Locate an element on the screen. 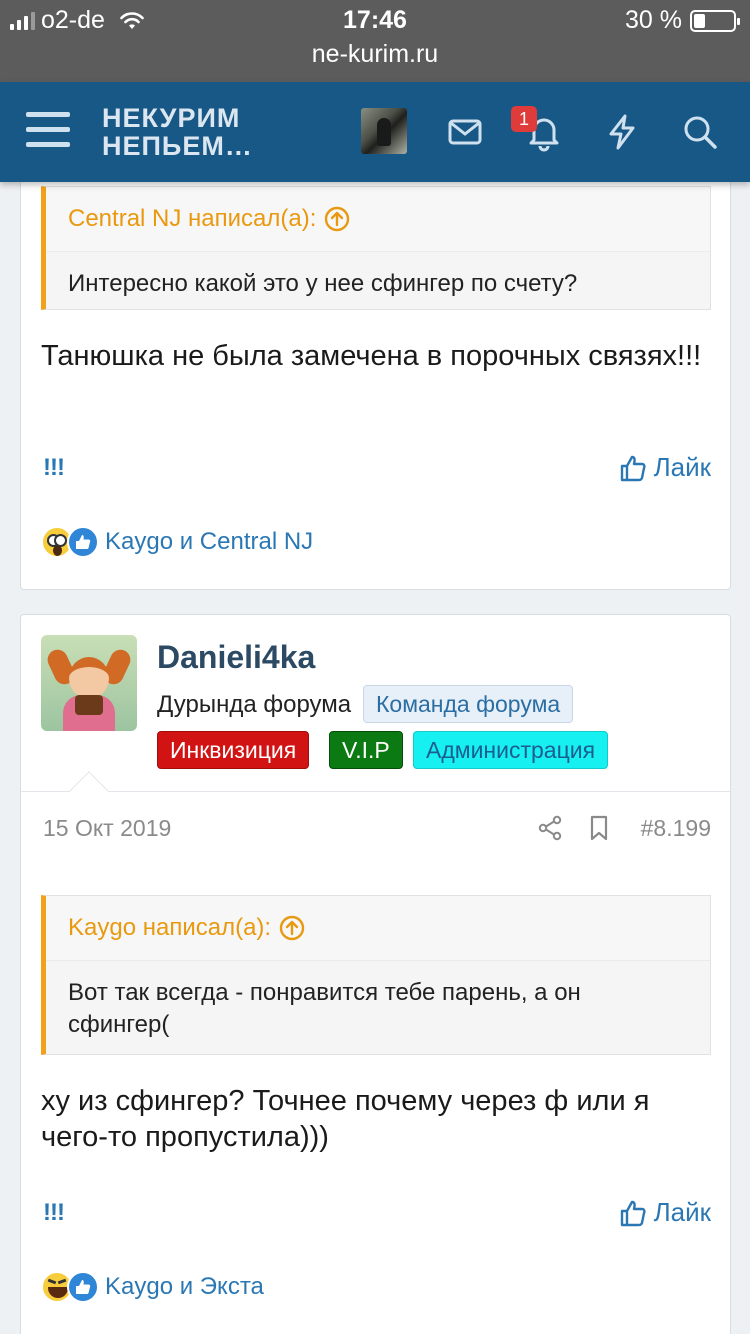  site-header: НЕКУРИМ НЕПЬЕМ… 1 is located at coordinates (375, 132).